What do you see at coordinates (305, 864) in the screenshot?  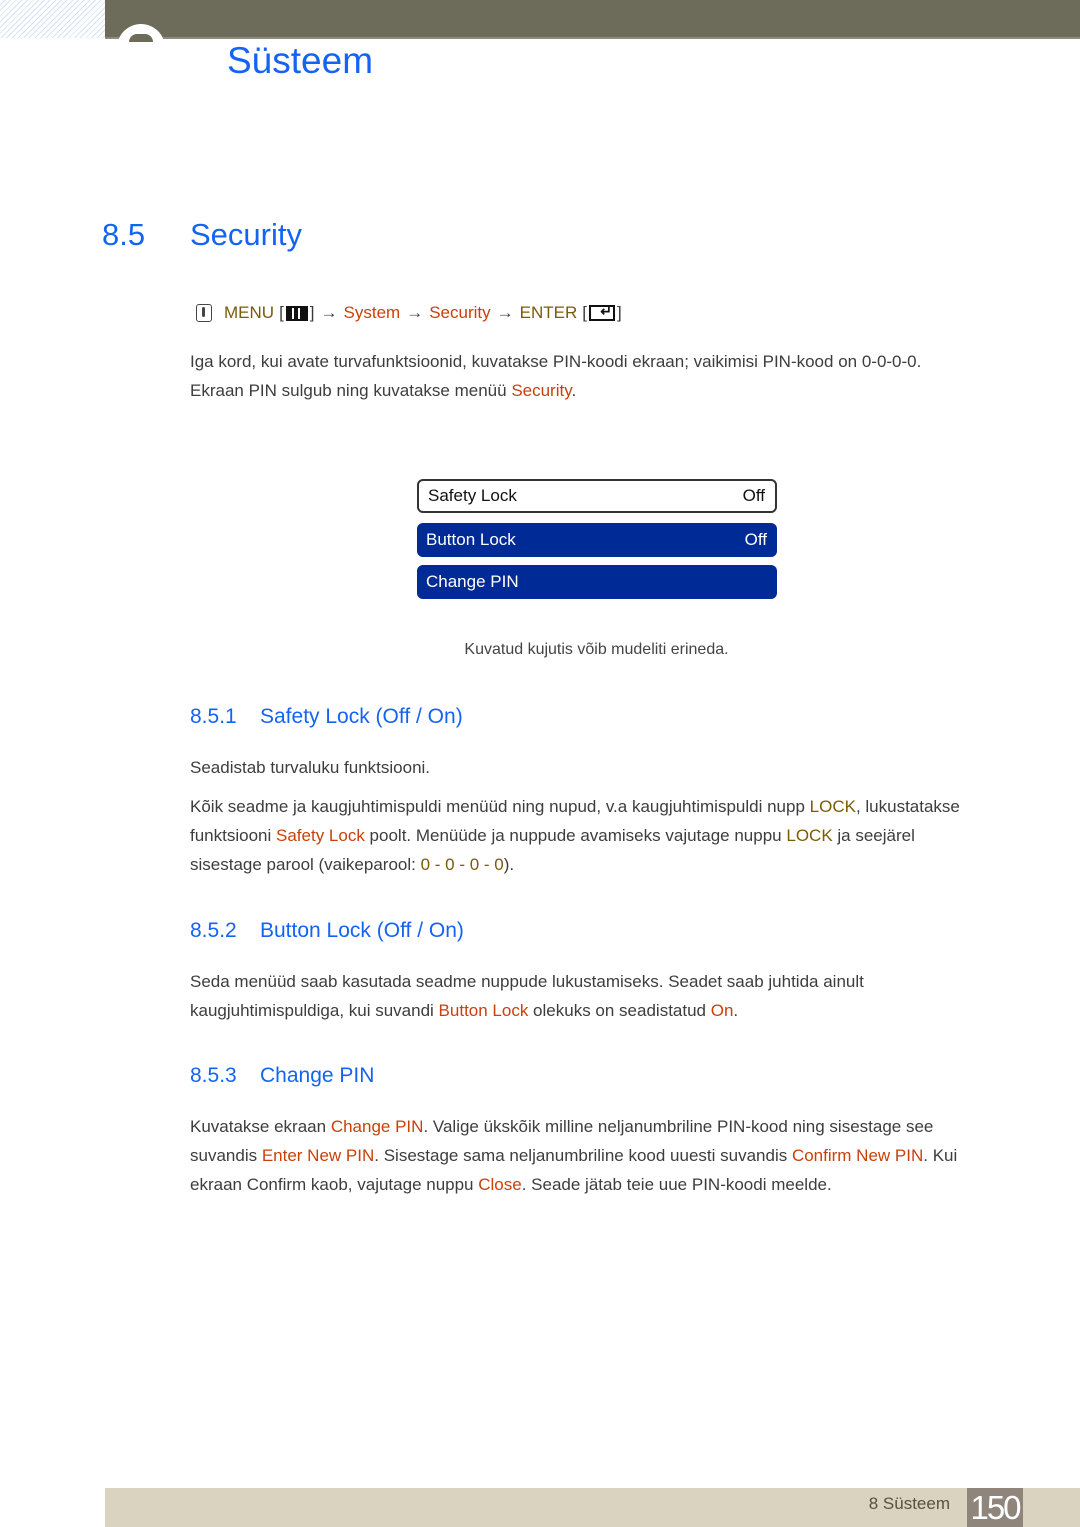 I see `text: sisestage parool (vaikeparool:` at bounding box center [305, 864].